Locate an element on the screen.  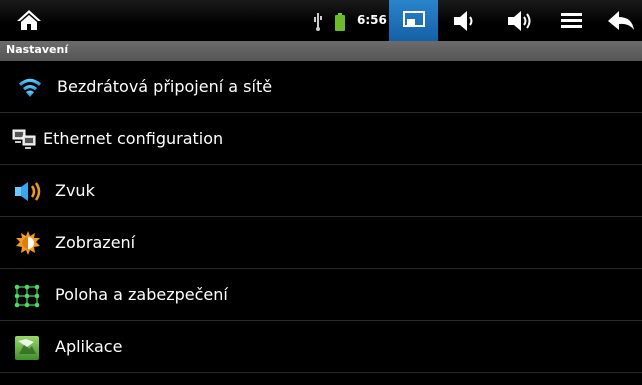
volume-down-icon is located at coordinates (466, 21).